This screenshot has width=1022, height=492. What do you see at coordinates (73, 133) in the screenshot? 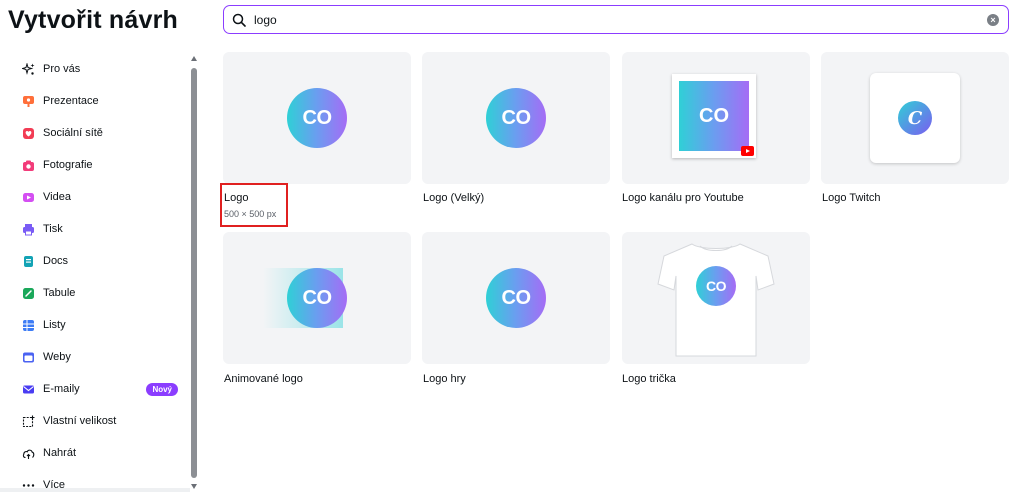
I see `sidebar-item-label: Sociální sítě` at bounding box center [73, 133].